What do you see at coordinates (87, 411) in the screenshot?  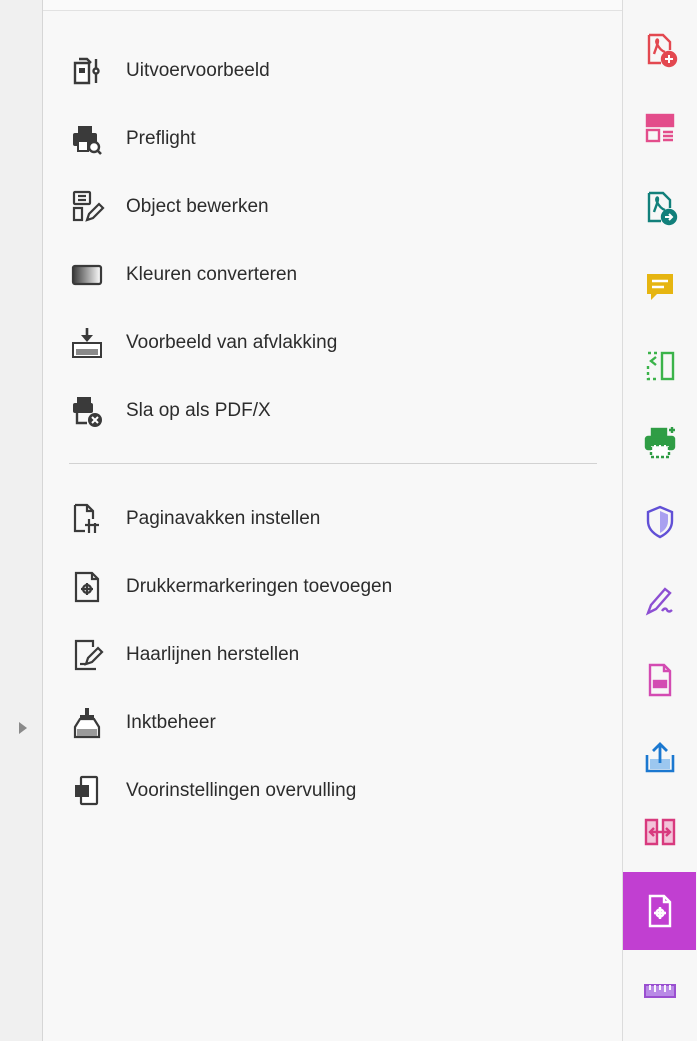 I see `save-as-pdfx-icon` at bounding box center [87, 411].